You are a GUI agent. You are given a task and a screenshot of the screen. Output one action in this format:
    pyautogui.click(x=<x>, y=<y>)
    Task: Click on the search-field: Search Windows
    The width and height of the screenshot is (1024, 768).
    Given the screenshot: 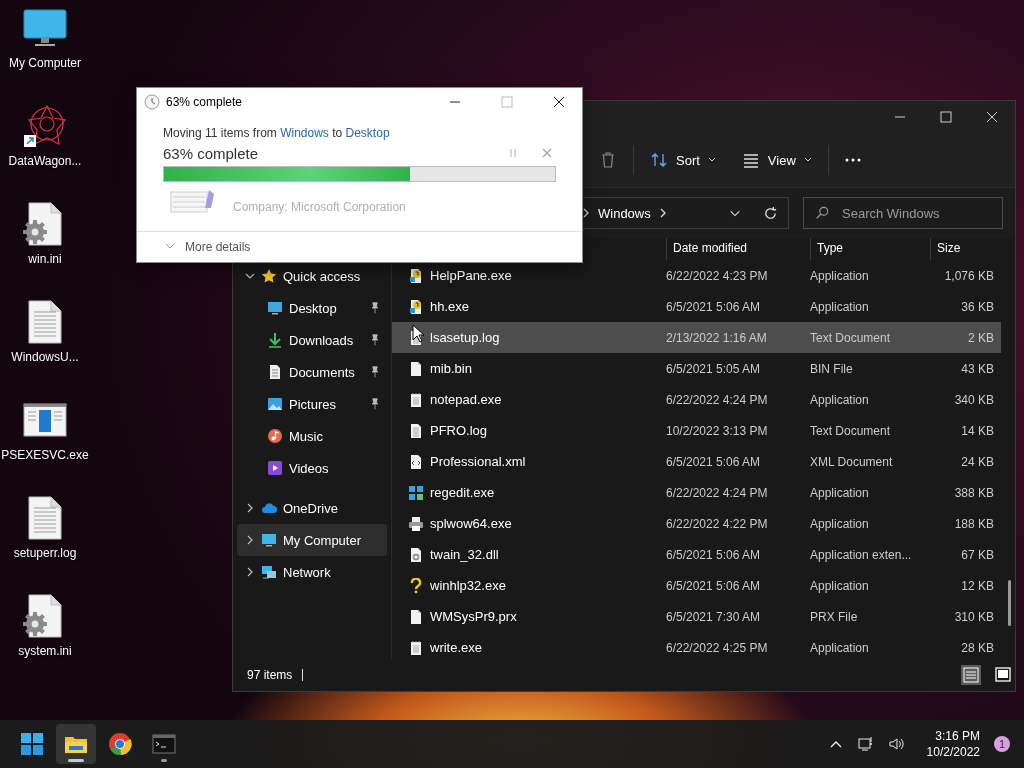 What is the action you would take?
    pyautogui.click(x=903, y=213)
    